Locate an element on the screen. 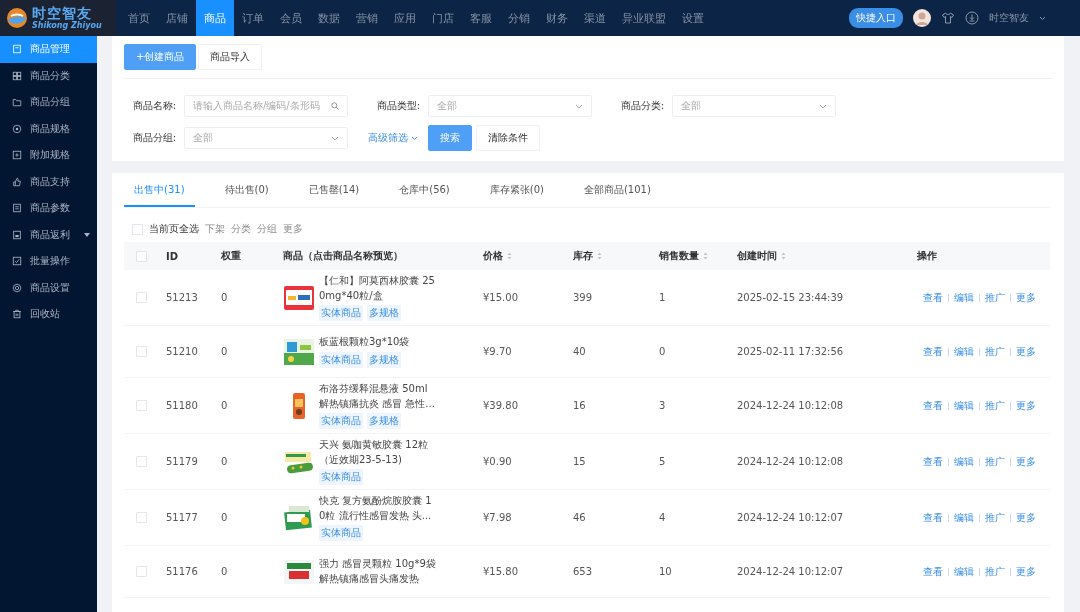  status-tab: 已售罄(14) is located at coordinates (334, 190).